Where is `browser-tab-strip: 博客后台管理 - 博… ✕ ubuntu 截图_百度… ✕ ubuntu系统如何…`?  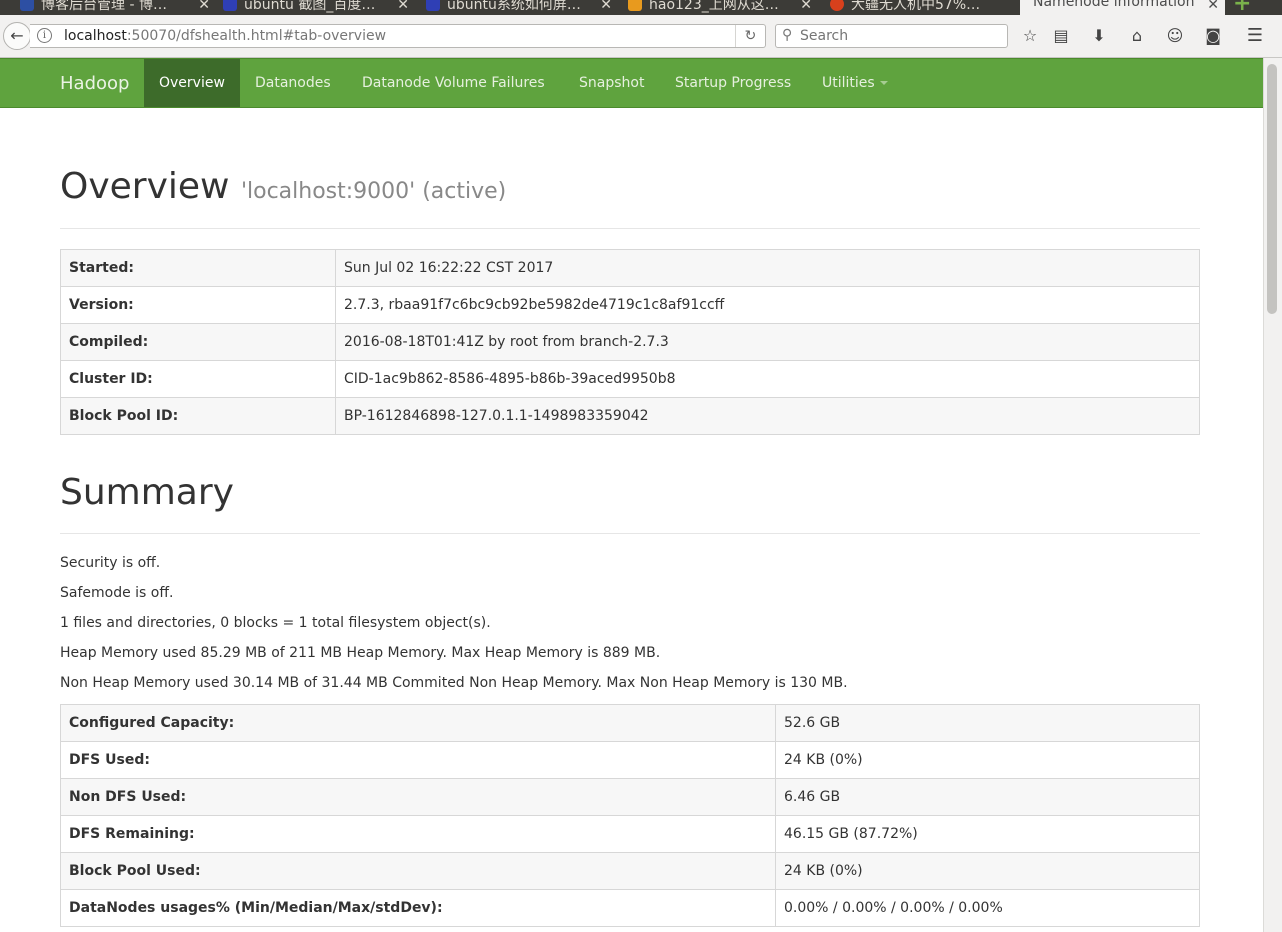
browser-tab-strip: 博客后台管理 - 博… ✕ ubuntu 截图_百度… ✕ ubuntu系统如何… is located at coordinates (641, 7).